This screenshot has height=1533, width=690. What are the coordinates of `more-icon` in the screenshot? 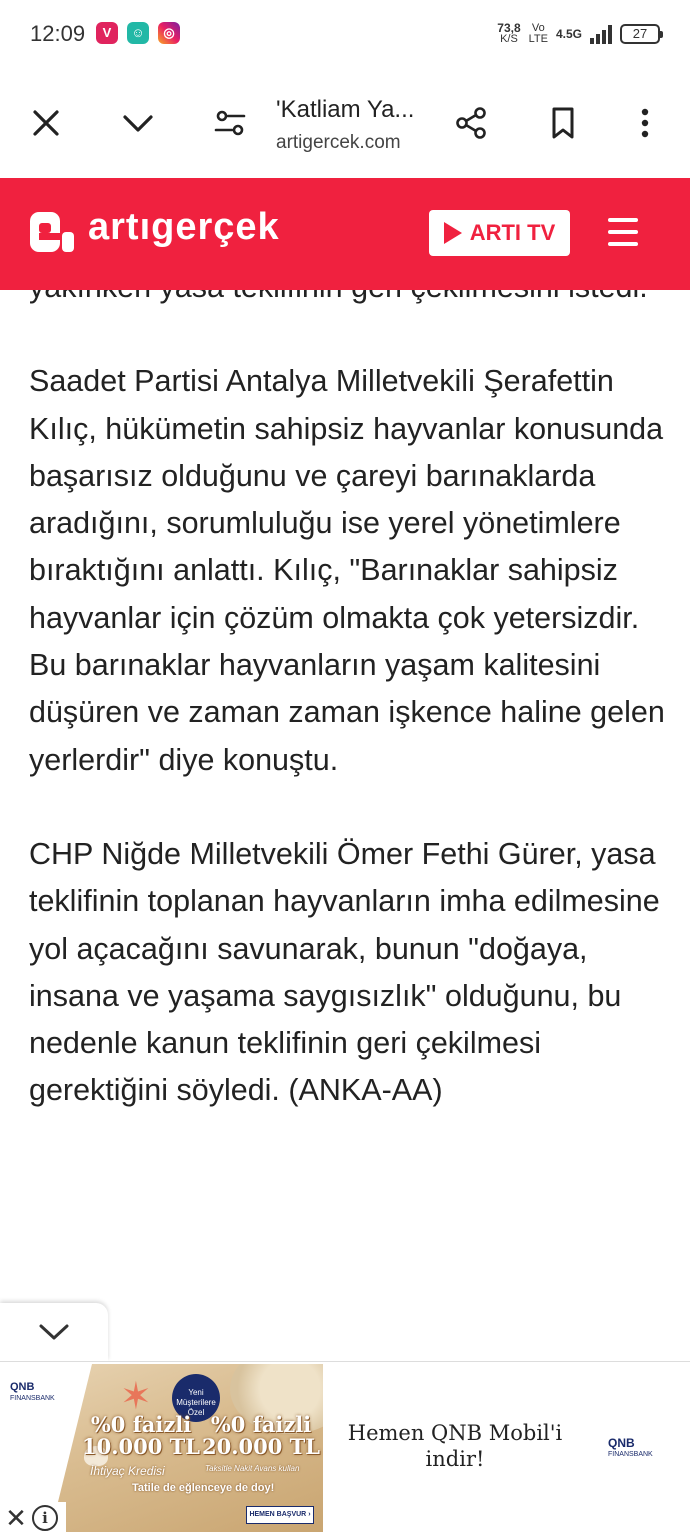 It's located at (645, 123).